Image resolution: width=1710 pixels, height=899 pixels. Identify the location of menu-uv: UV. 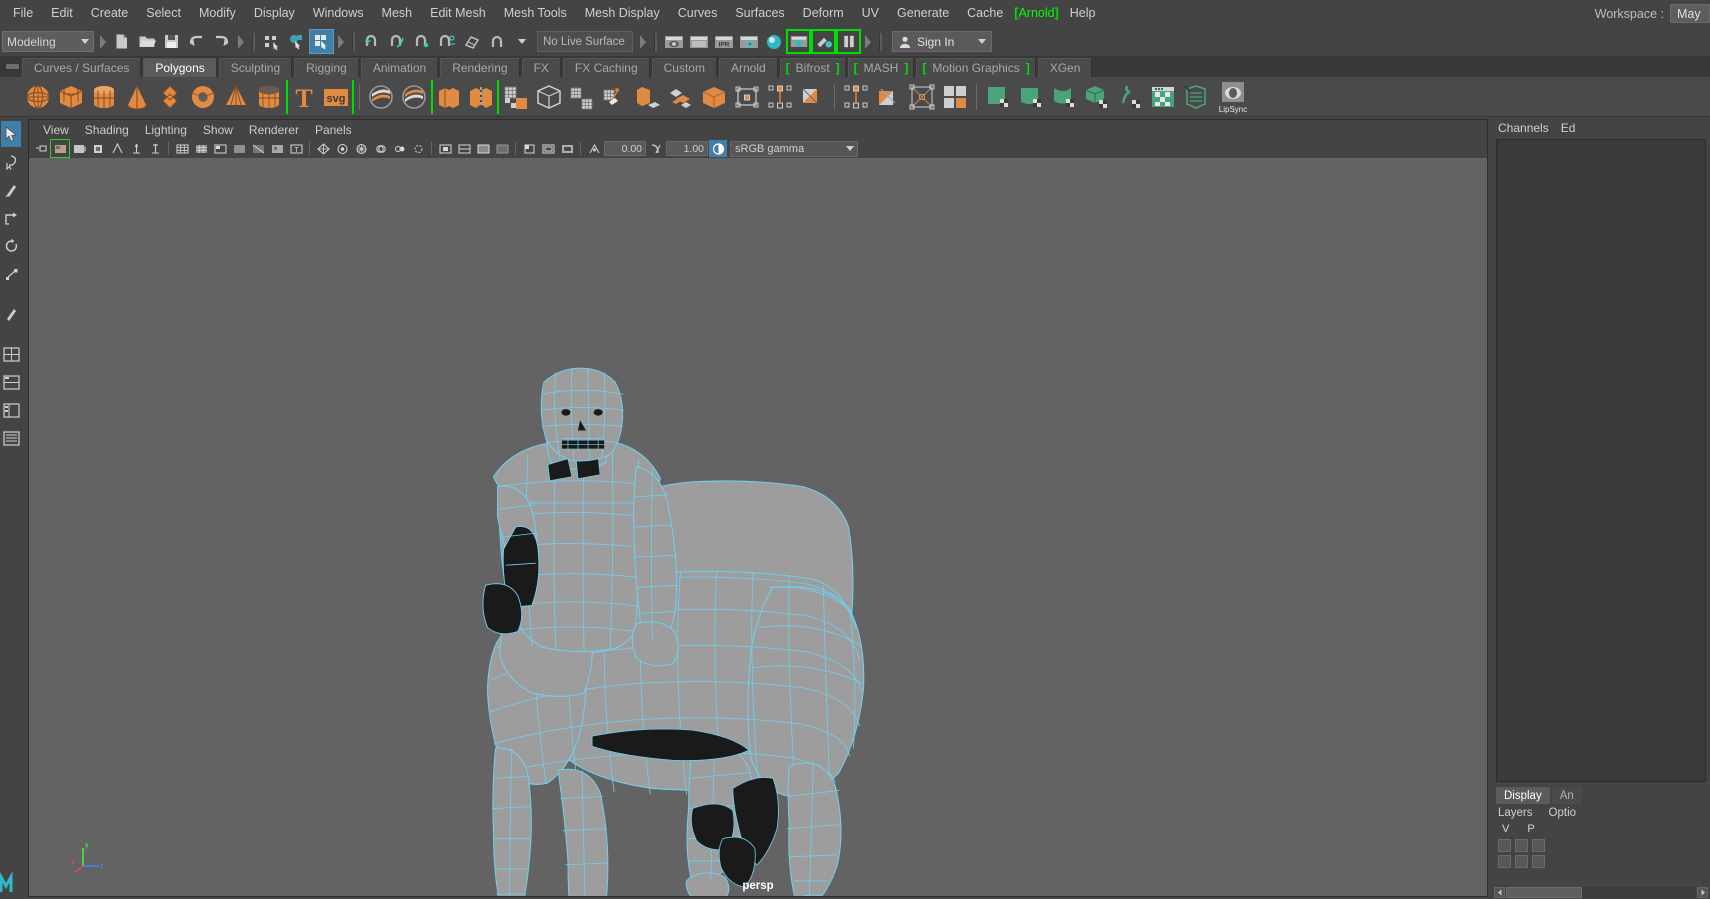
(870, 13).